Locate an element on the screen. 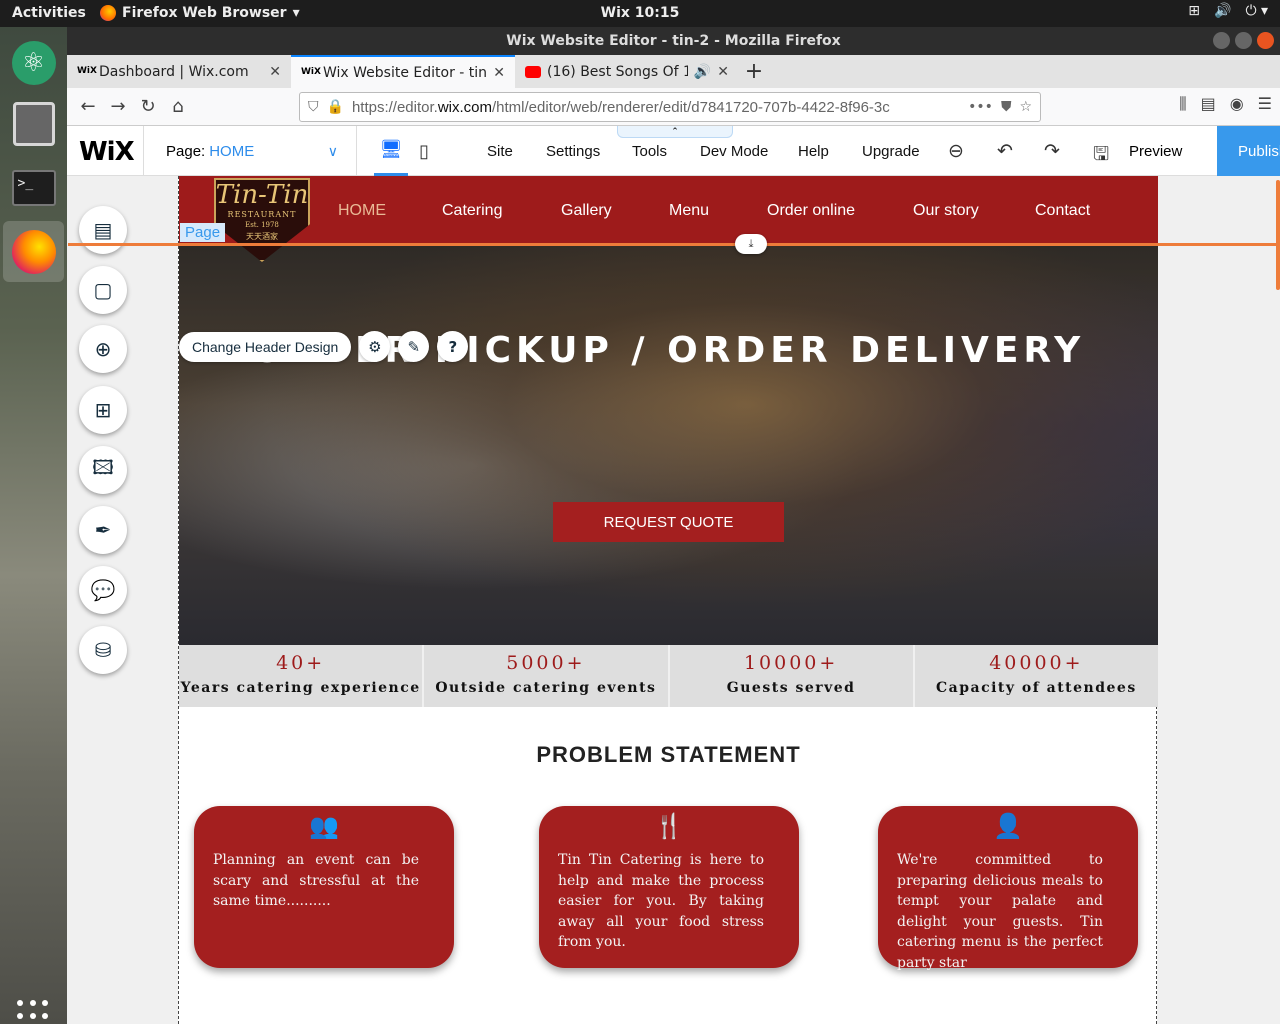  collapse-toolbar-handle: ⌃ is located at coordinates (675, 132).